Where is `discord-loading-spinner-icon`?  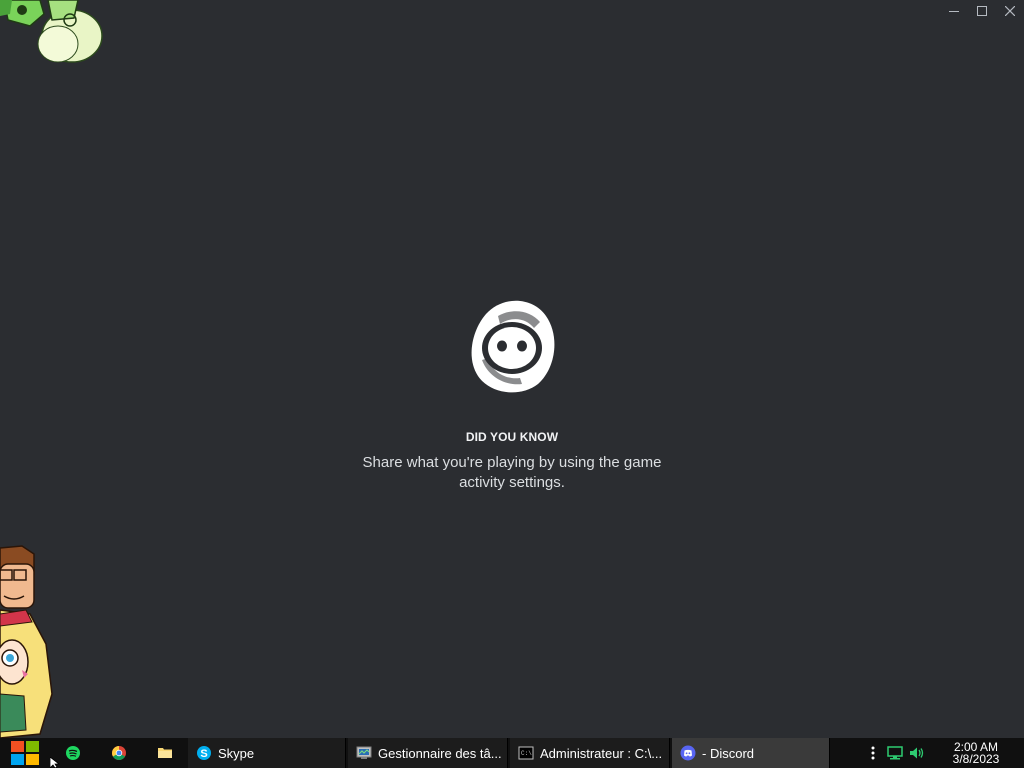
discord-loading-spinner-icon is located at coordinates (513, 346).